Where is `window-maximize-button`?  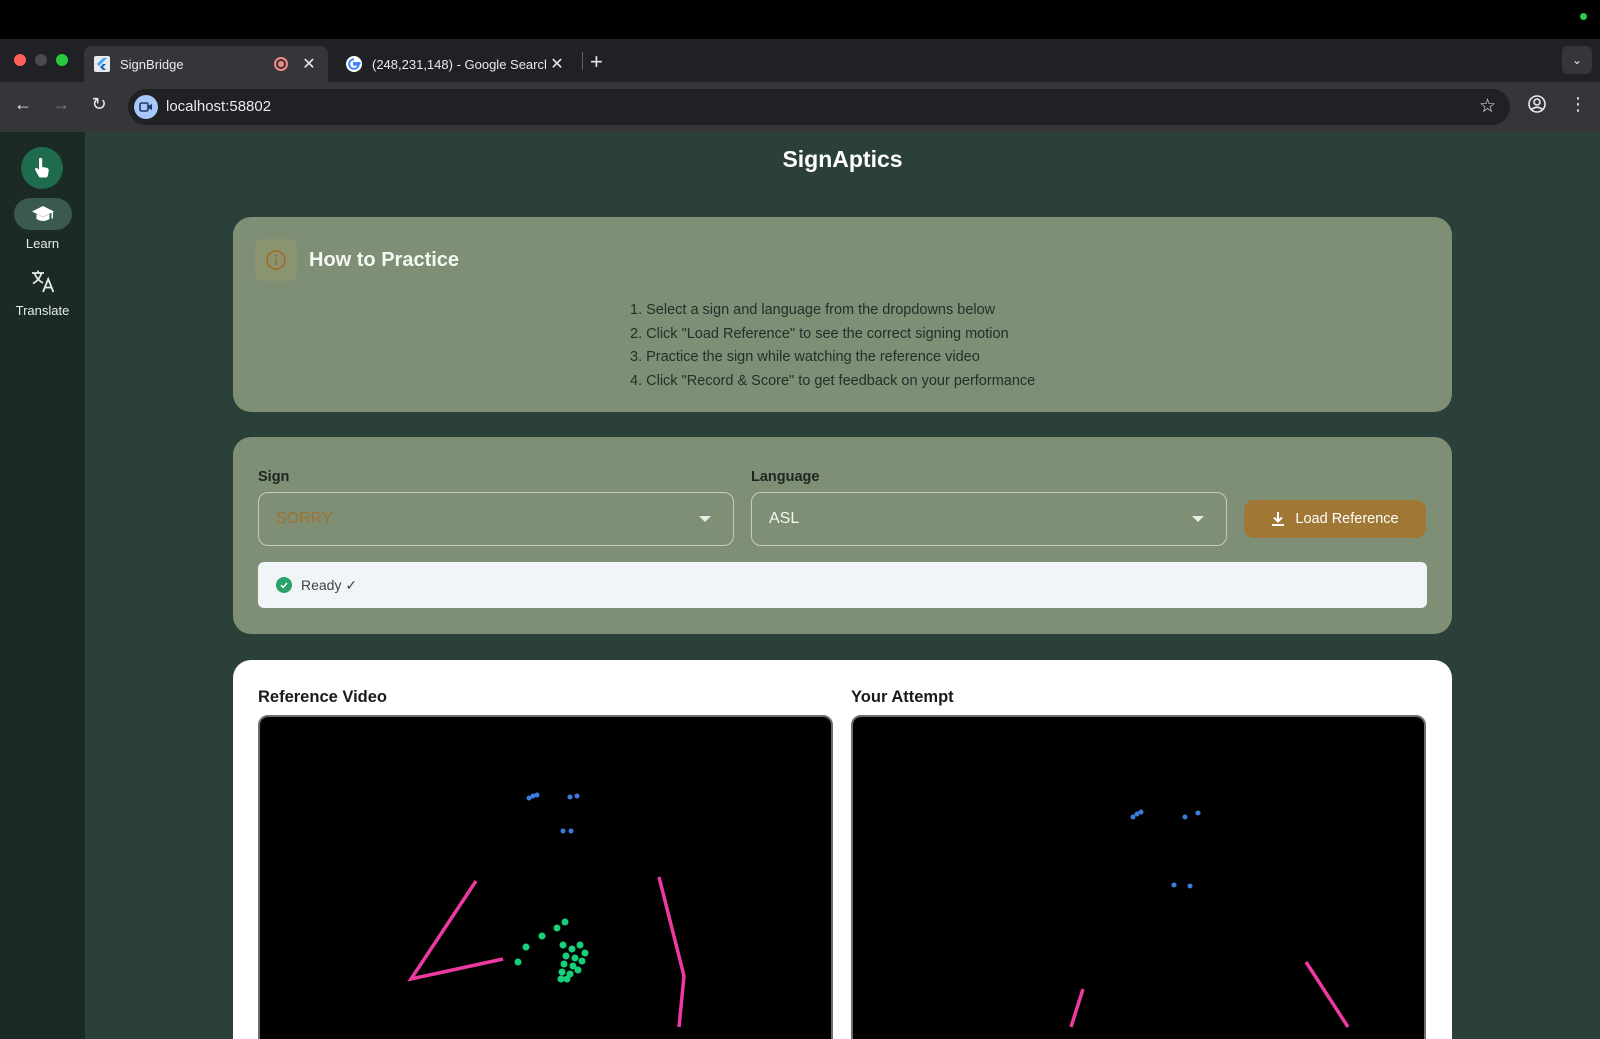 window-maximize-button is located at coordinates (62, 60).